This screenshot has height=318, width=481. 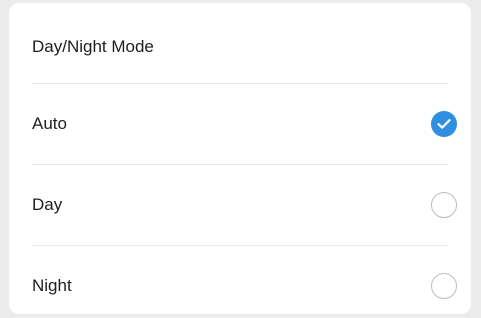 What do you see at coordinates (52, 285) in the screenshot?
I see `option-night-label: Night` at bounding box center [52, 285].